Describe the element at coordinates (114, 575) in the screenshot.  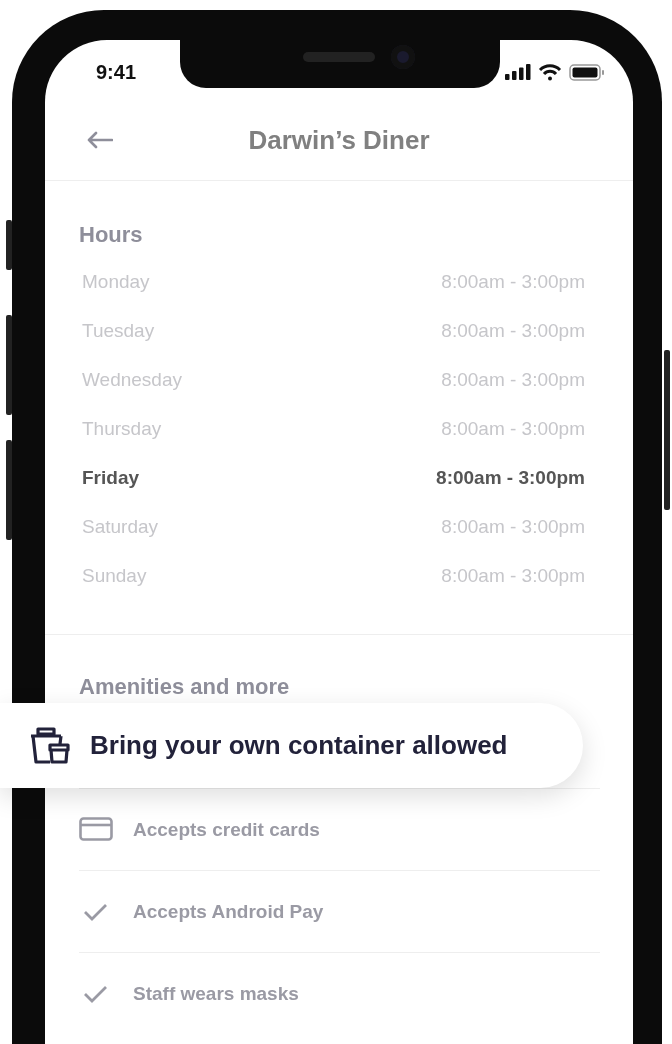
I see `day-label: Sunday` at that location.